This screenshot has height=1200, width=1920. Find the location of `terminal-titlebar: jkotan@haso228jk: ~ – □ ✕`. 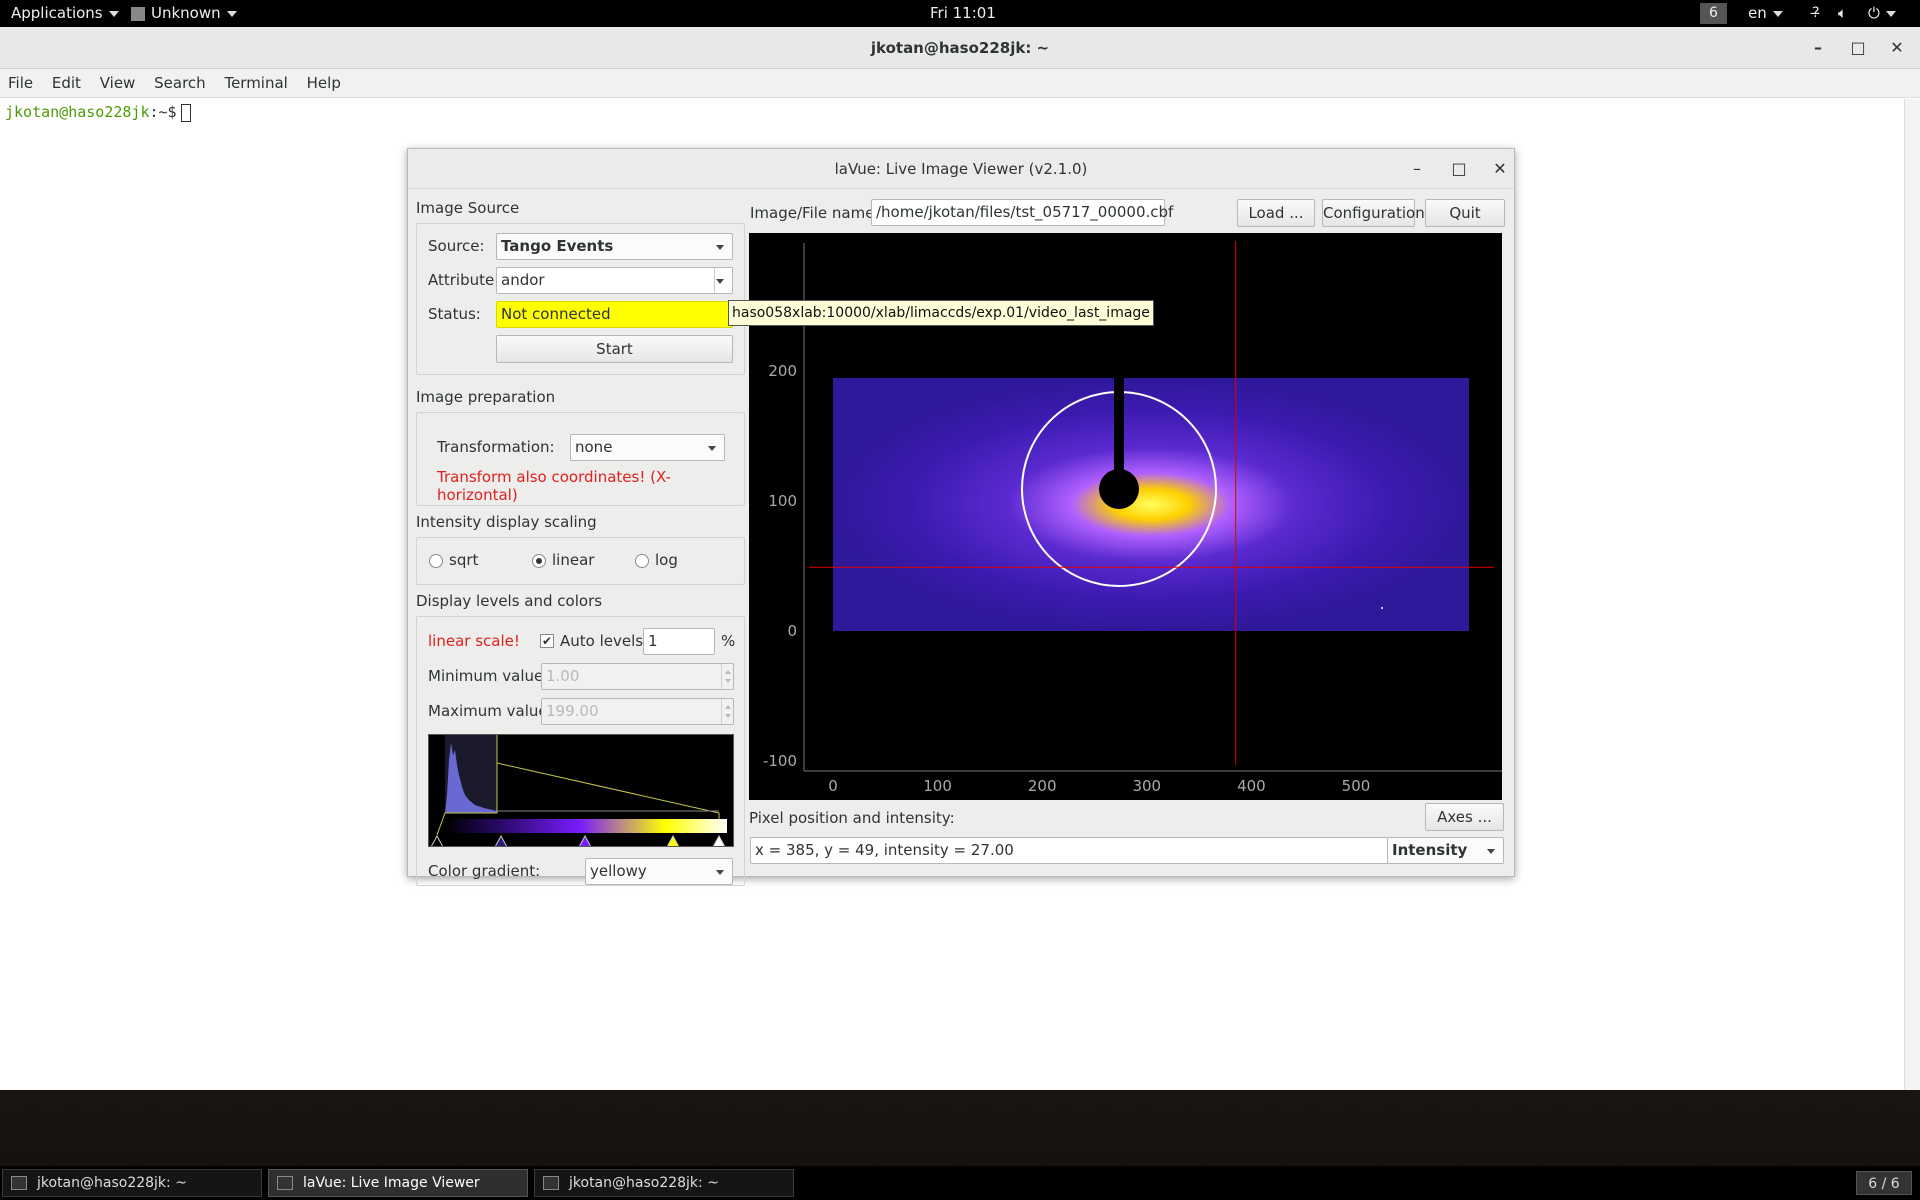

terminal-titlebar: jkotan@haso228jk: ~ – □ ✕ is located at coordinates (960, 48).